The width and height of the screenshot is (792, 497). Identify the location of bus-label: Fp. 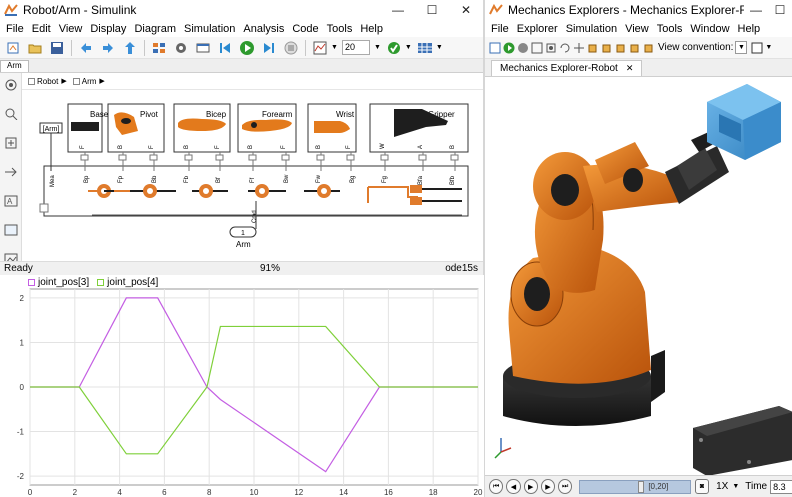
(121, 179).